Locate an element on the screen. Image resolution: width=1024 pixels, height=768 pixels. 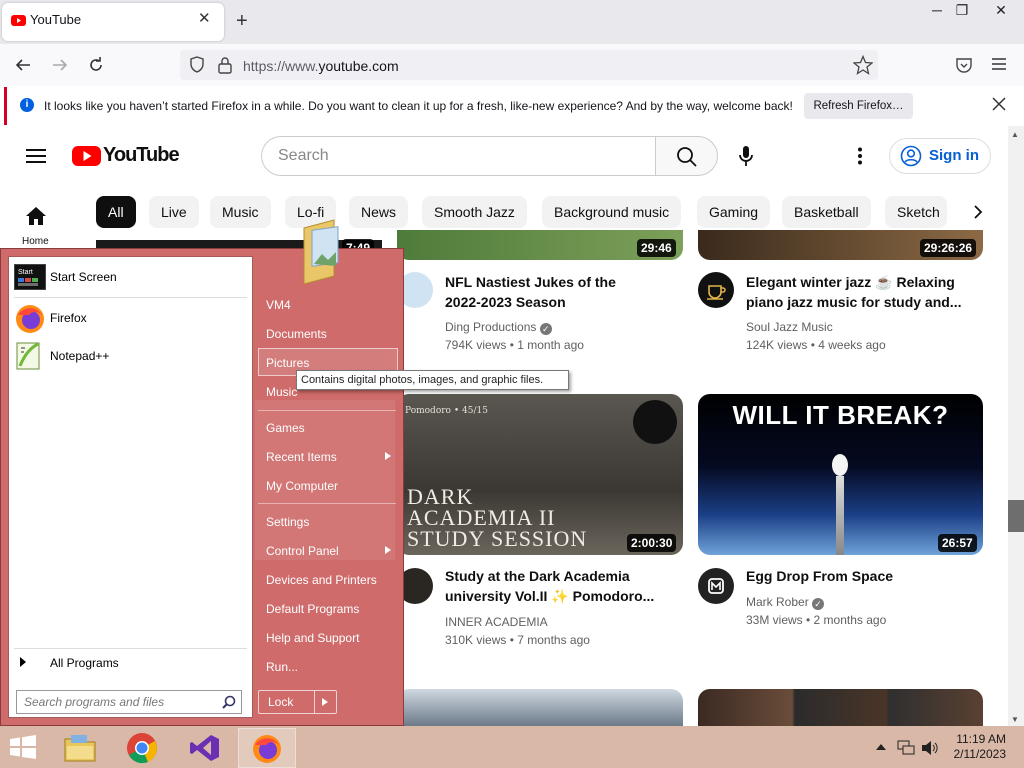
chip-live: Live is located at coordinates (174, 212).